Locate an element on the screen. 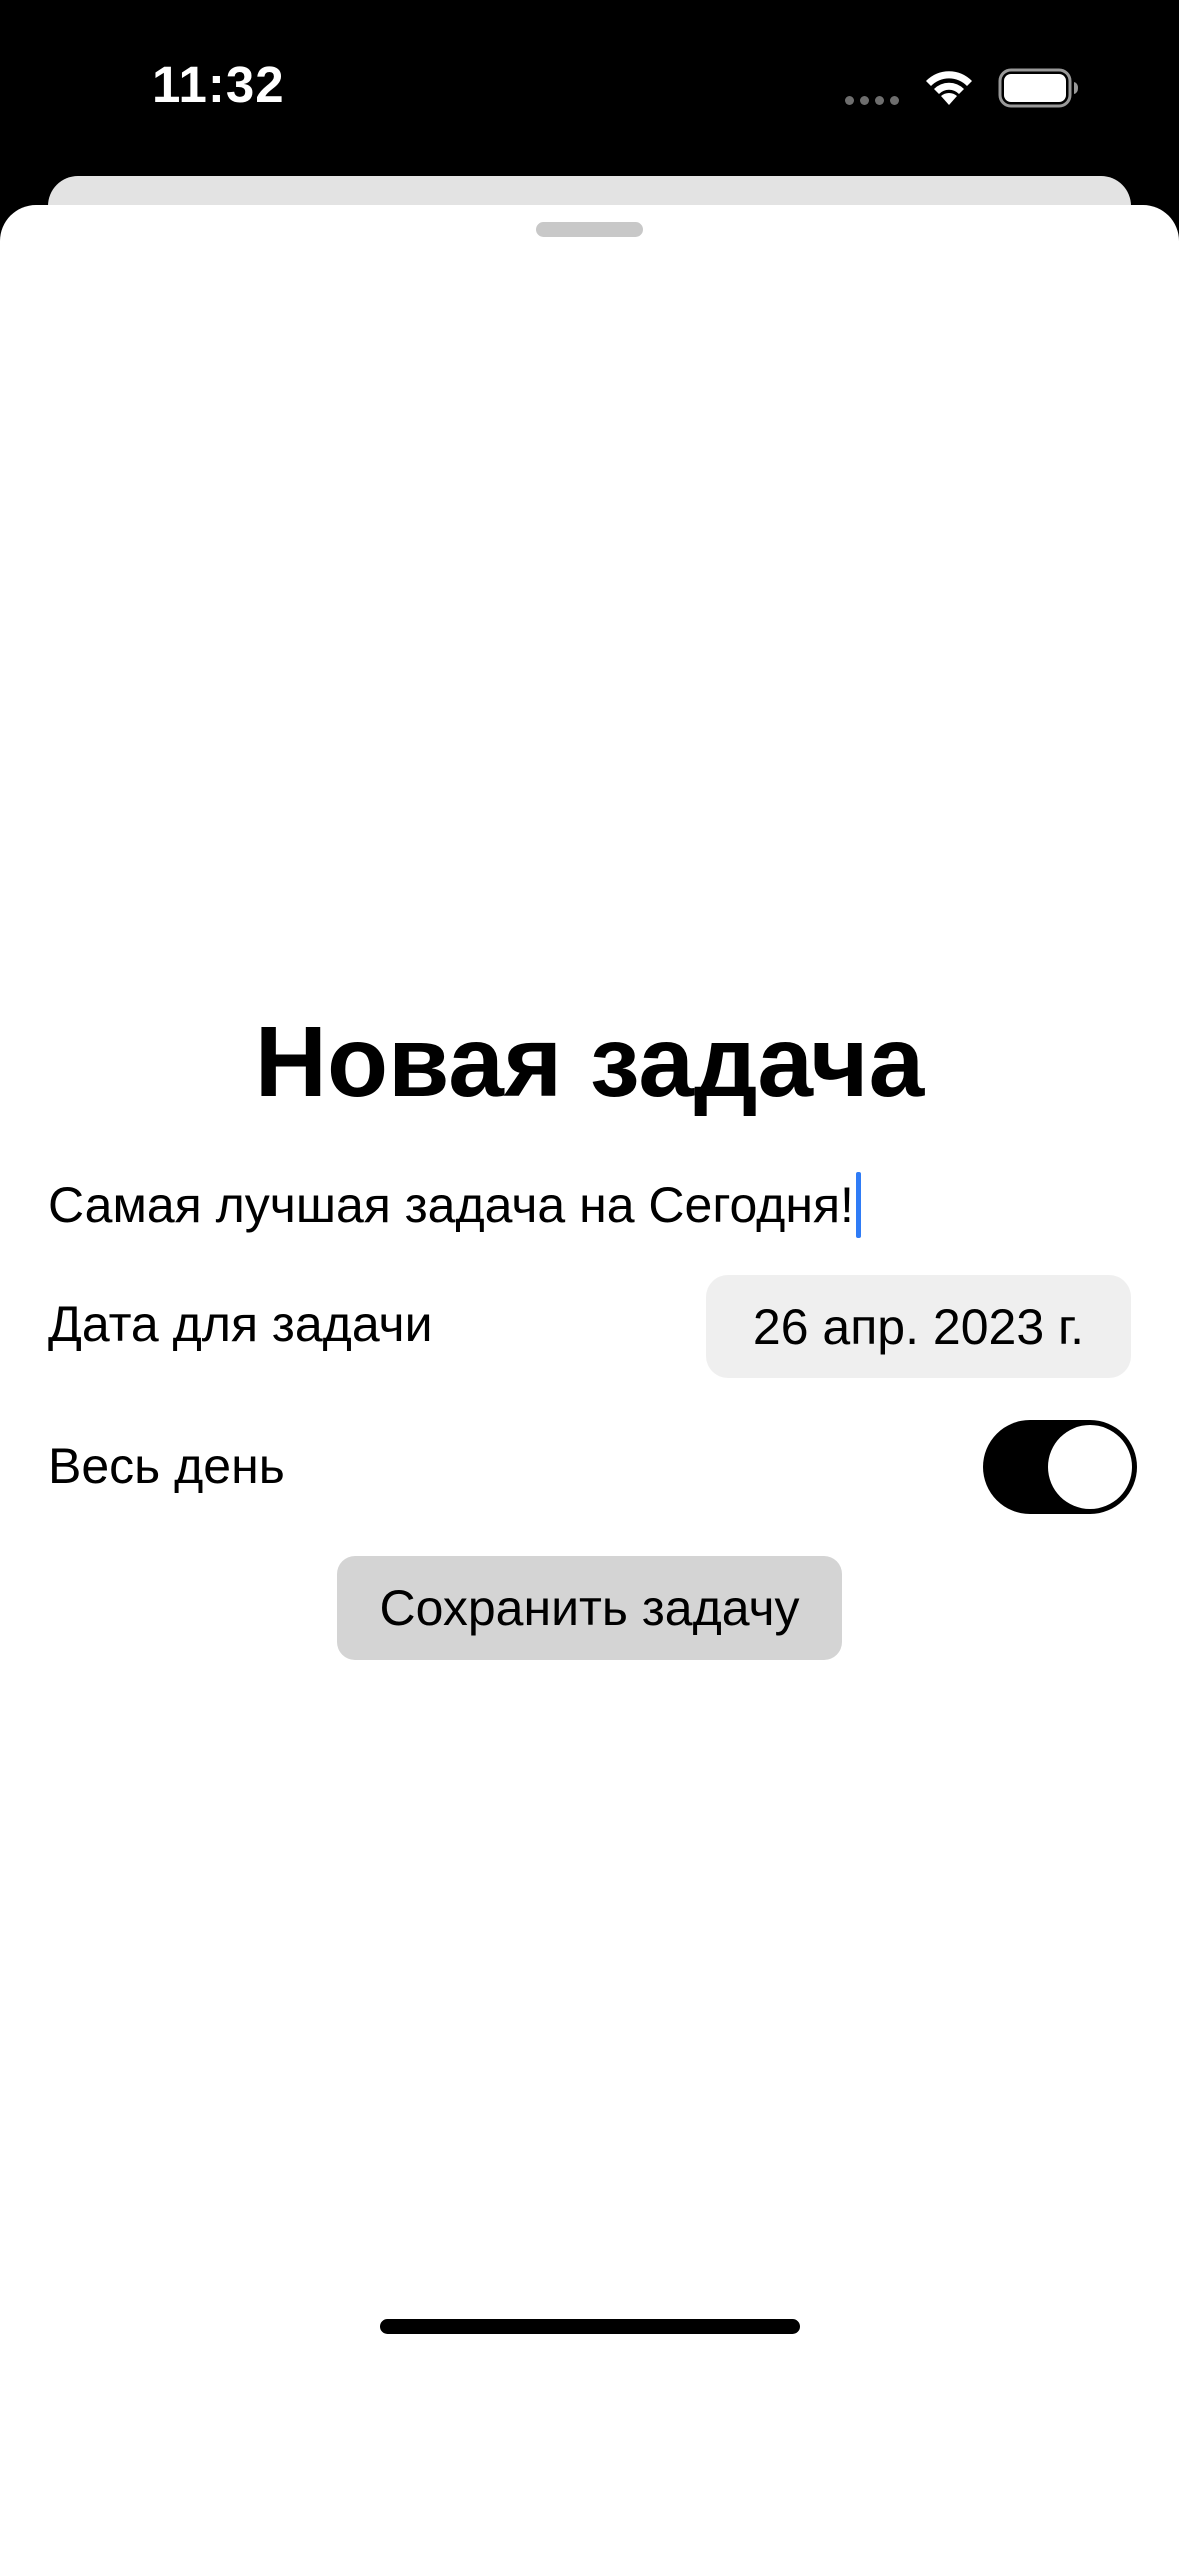 This screenshot has height=2556, width=1179. status-bar: 11:32 is located at coordinates (589, 87).